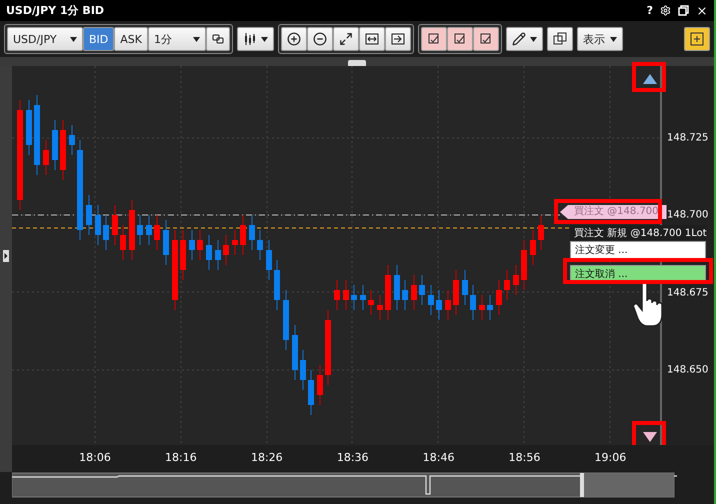  What do you see at coordinates (98, 39) in the screenshot?
I see `price-side-tab: BID` at bounding box center [98, 39].